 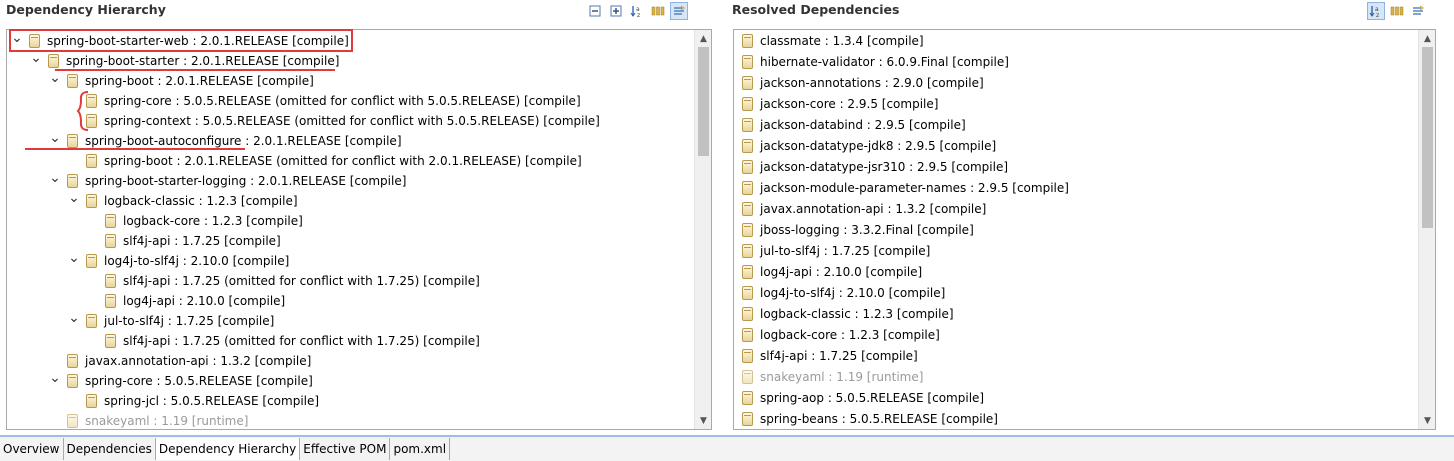 I want to click on tree-row: ⌄ logback-classic : 1.2.3 [compile], so click(x=183, y=201).